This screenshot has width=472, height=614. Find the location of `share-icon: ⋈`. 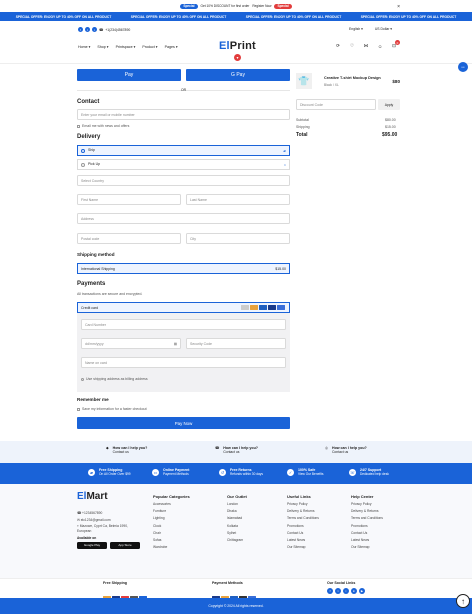

share-icon: ⋈ is located at coordinates (366, 46).